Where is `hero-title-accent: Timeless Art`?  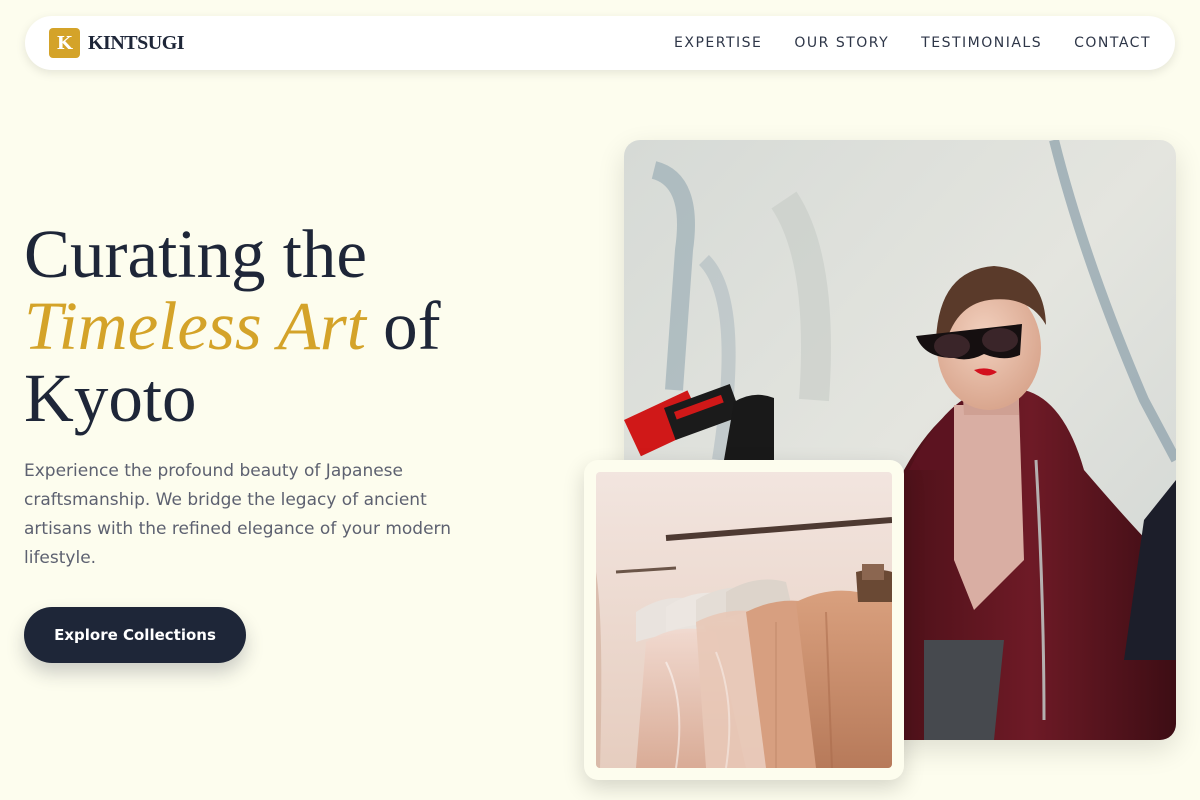 hero-title-accent: Timeless Art is located at coordinates (195, 326).